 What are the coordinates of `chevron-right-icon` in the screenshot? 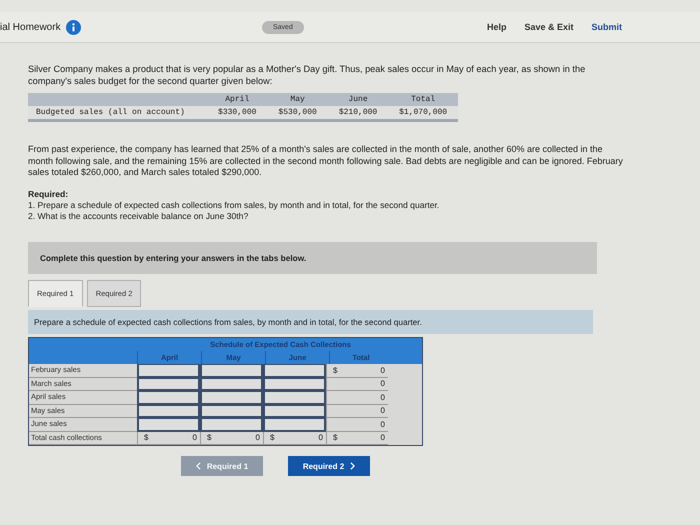 It's located at (353, 466).